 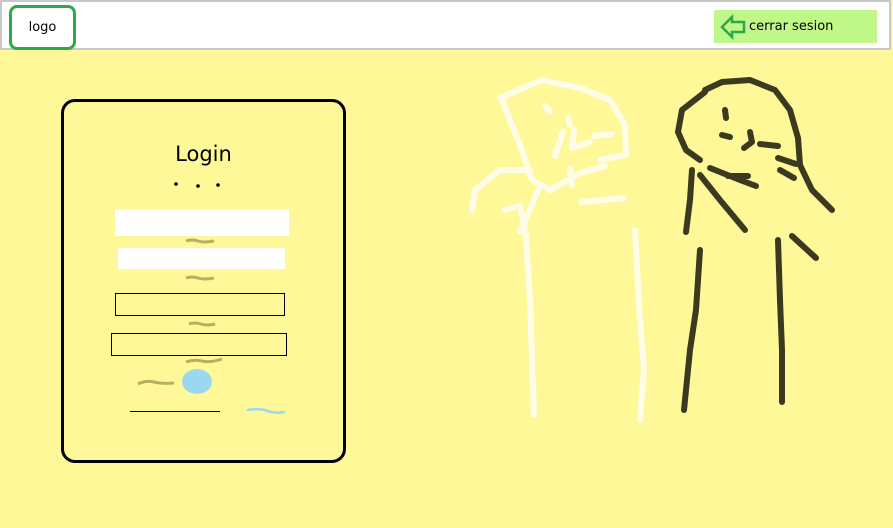 What do you see at coordinates (203, 154) in the screenshot?
I see `login-title: Login` at bounding box center [203, 154].